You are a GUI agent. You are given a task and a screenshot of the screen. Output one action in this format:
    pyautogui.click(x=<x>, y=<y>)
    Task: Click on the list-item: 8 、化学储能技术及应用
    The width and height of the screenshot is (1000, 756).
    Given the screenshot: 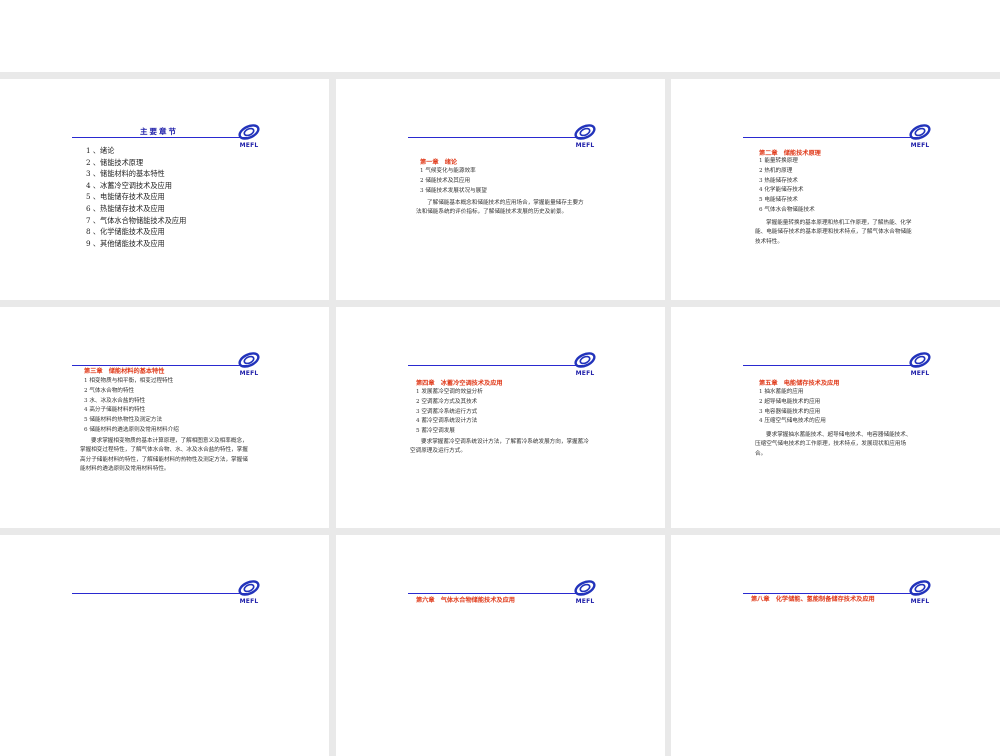 What is the action you would take?
    pyautogui.click(x=125, y=232)
    